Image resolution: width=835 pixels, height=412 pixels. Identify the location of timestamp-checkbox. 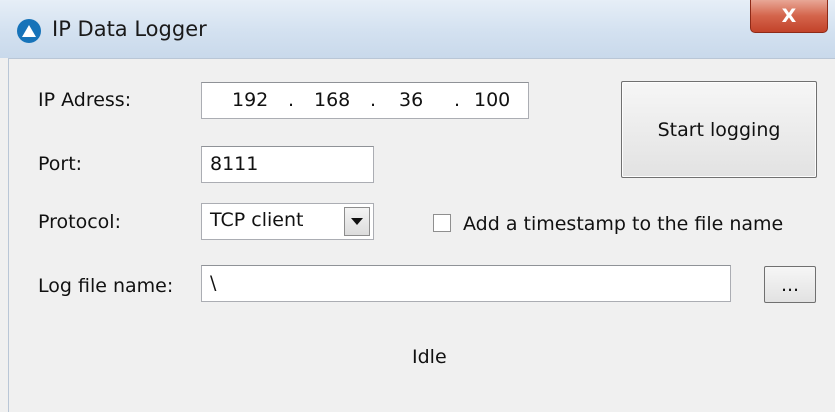
(442, 223).